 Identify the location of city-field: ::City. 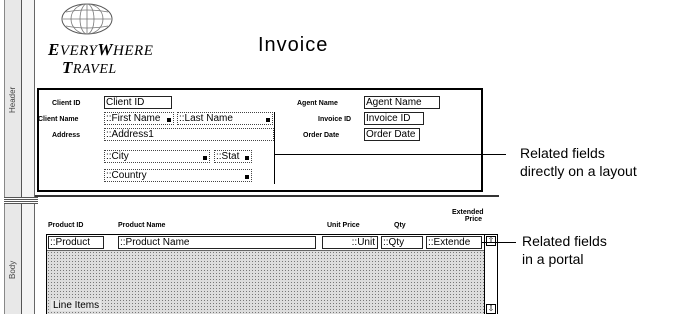
(157, 156).